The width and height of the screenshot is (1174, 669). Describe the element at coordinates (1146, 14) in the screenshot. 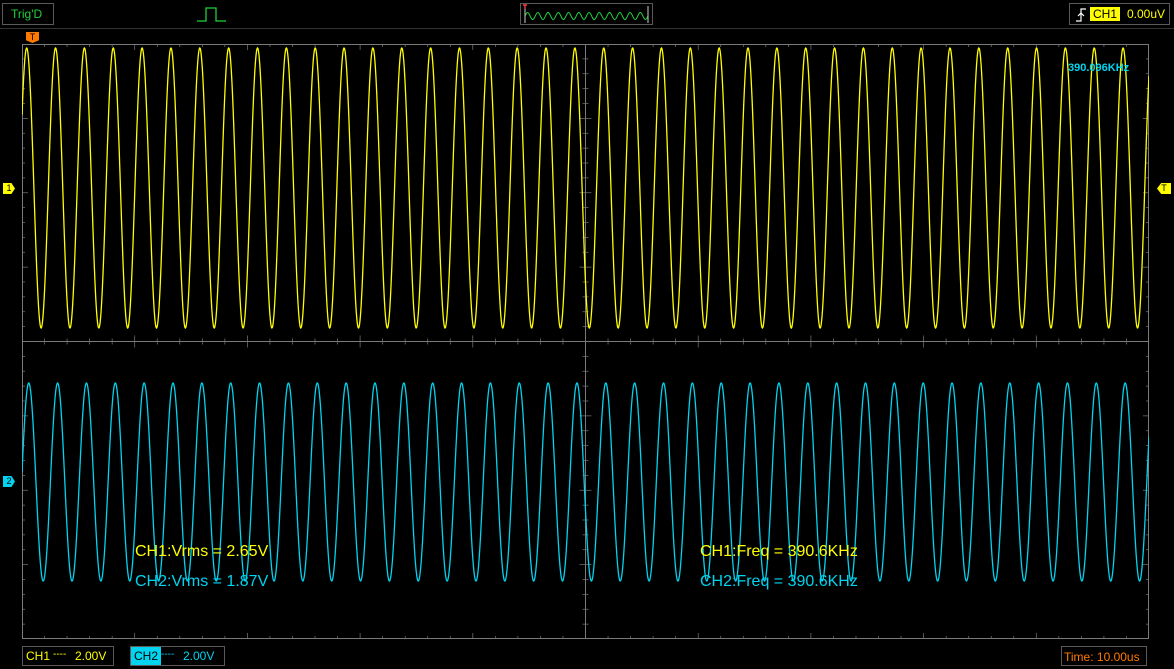

I see `trigger-level: 0.00uV` at that location.